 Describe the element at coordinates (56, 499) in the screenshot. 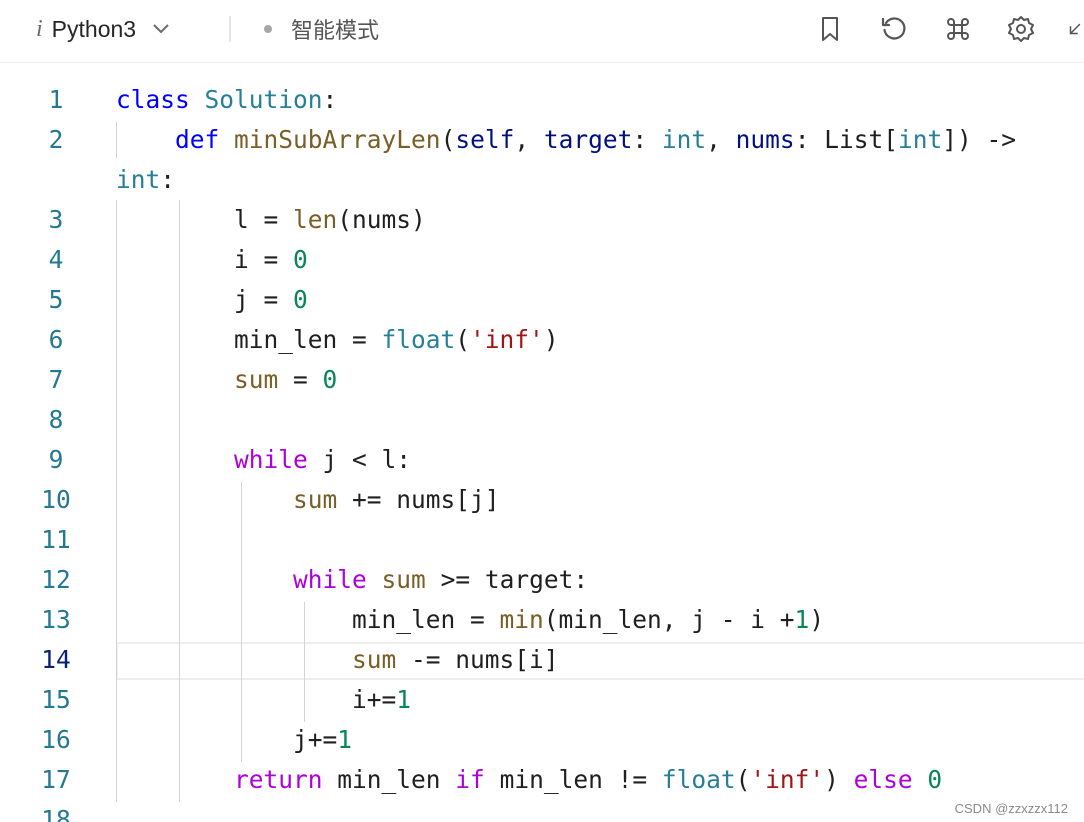

I see `line-number: 10` at that location.